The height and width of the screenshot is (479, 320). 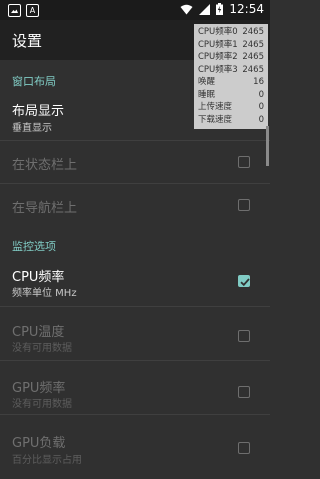 I want to click on pref-title: 布局显示, so click(x=38, y=111).